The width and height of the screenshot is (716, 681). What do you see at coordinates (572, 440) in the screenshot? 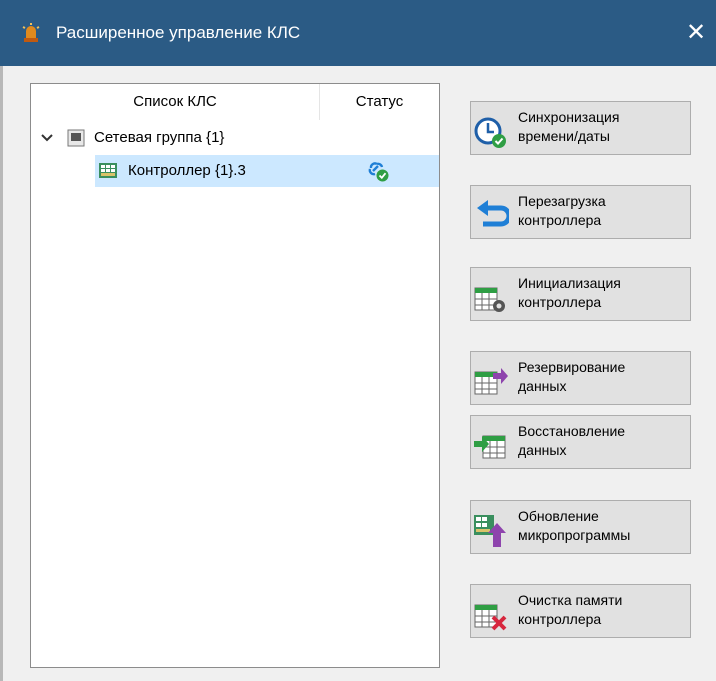
I see `restore-data-label: Восстановление данных` at bounding box center [572, 440].